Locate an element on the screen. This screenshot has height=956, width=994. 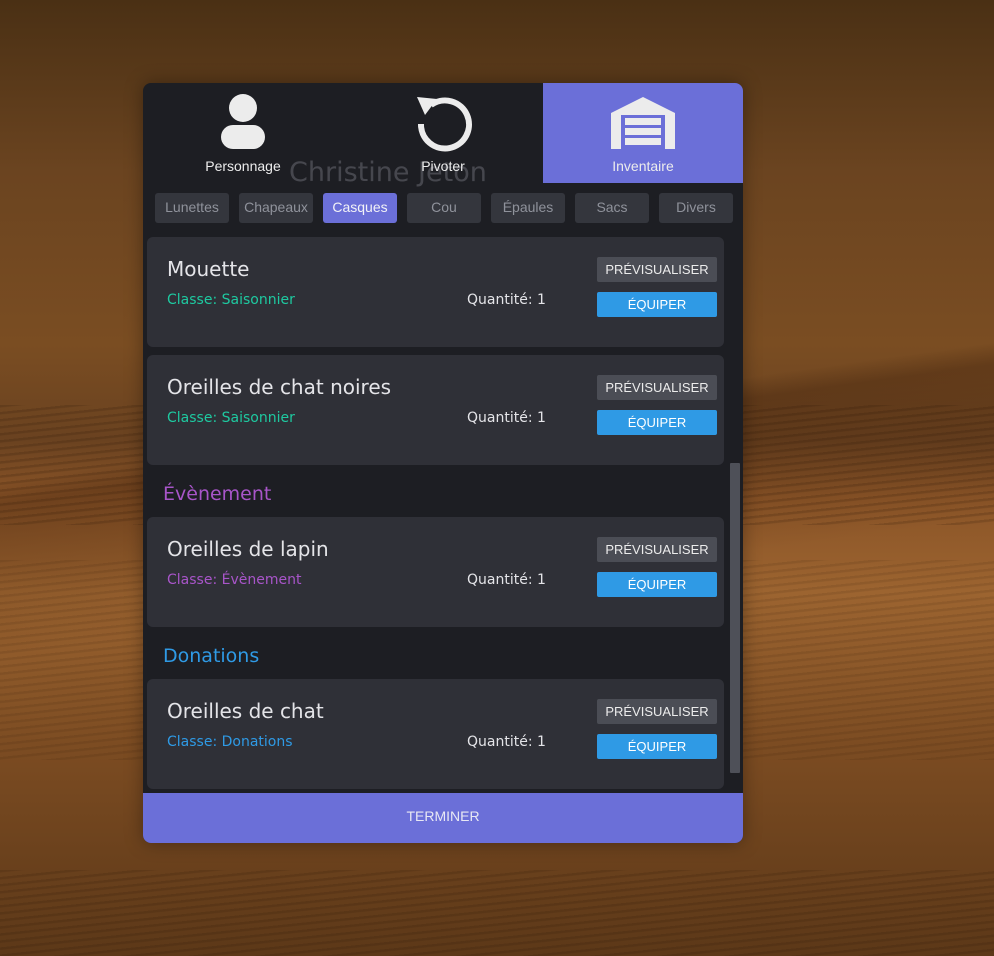
top-navigation: Personnage Pivoter Inventaire is located at coordinates (443, 133).